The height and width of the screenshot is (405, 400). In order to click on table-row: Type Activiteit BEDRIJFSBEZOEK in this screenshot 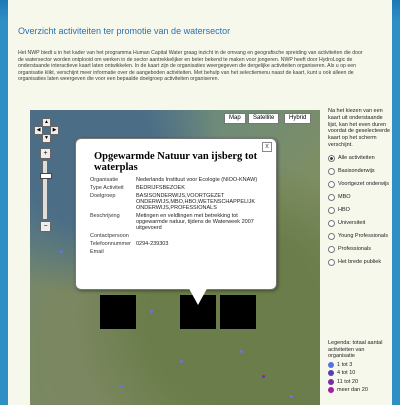, I will do `click(180, 189)`.